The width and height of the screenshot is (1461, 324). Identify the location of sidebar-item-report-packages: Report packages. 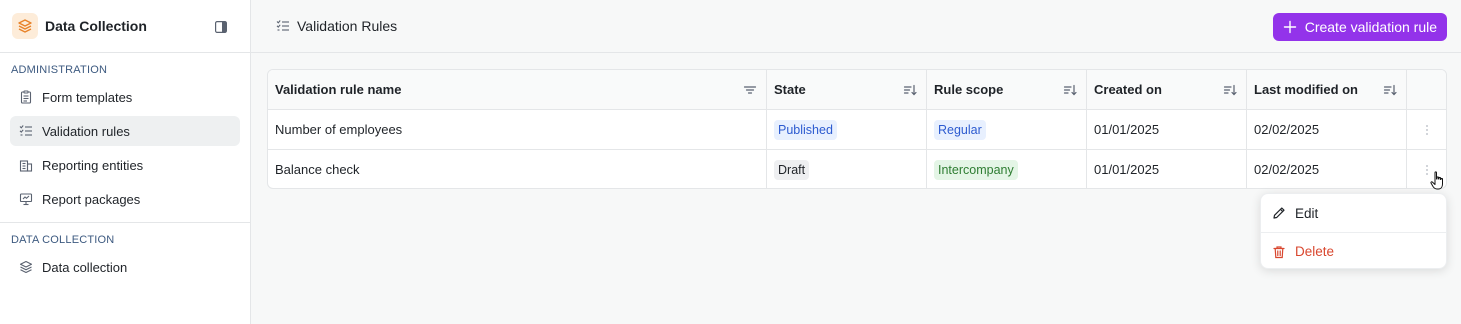
(125, 199).